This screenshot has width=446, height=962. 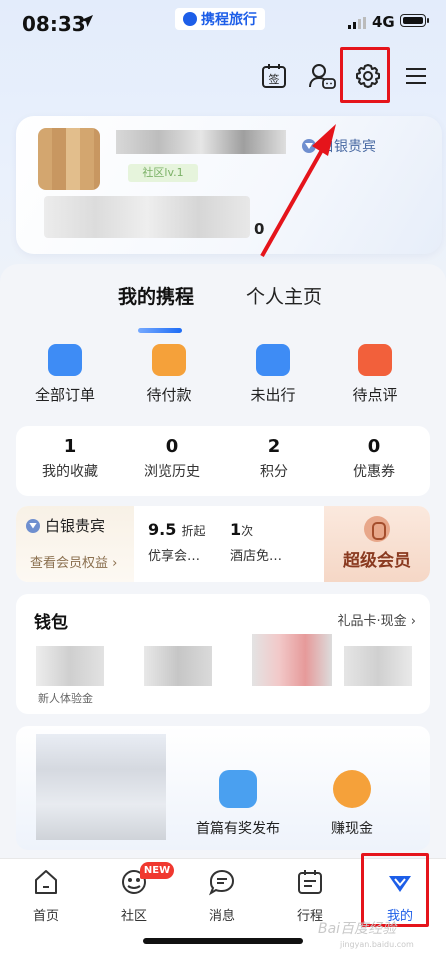 What do you see at coordinates (221, 882) in the screenshot?
I see `message-icon` at bounding box center [221, 882].